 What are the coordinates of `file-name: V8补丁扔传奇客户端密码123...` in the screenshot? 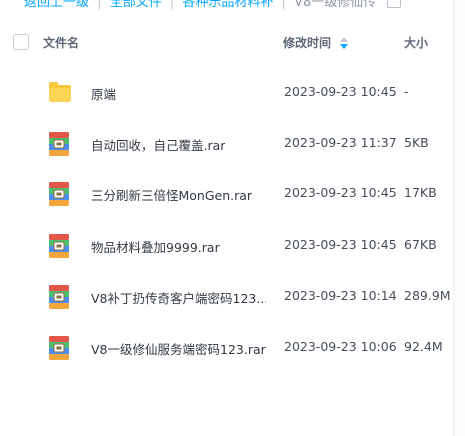 It's located at (178, 297).